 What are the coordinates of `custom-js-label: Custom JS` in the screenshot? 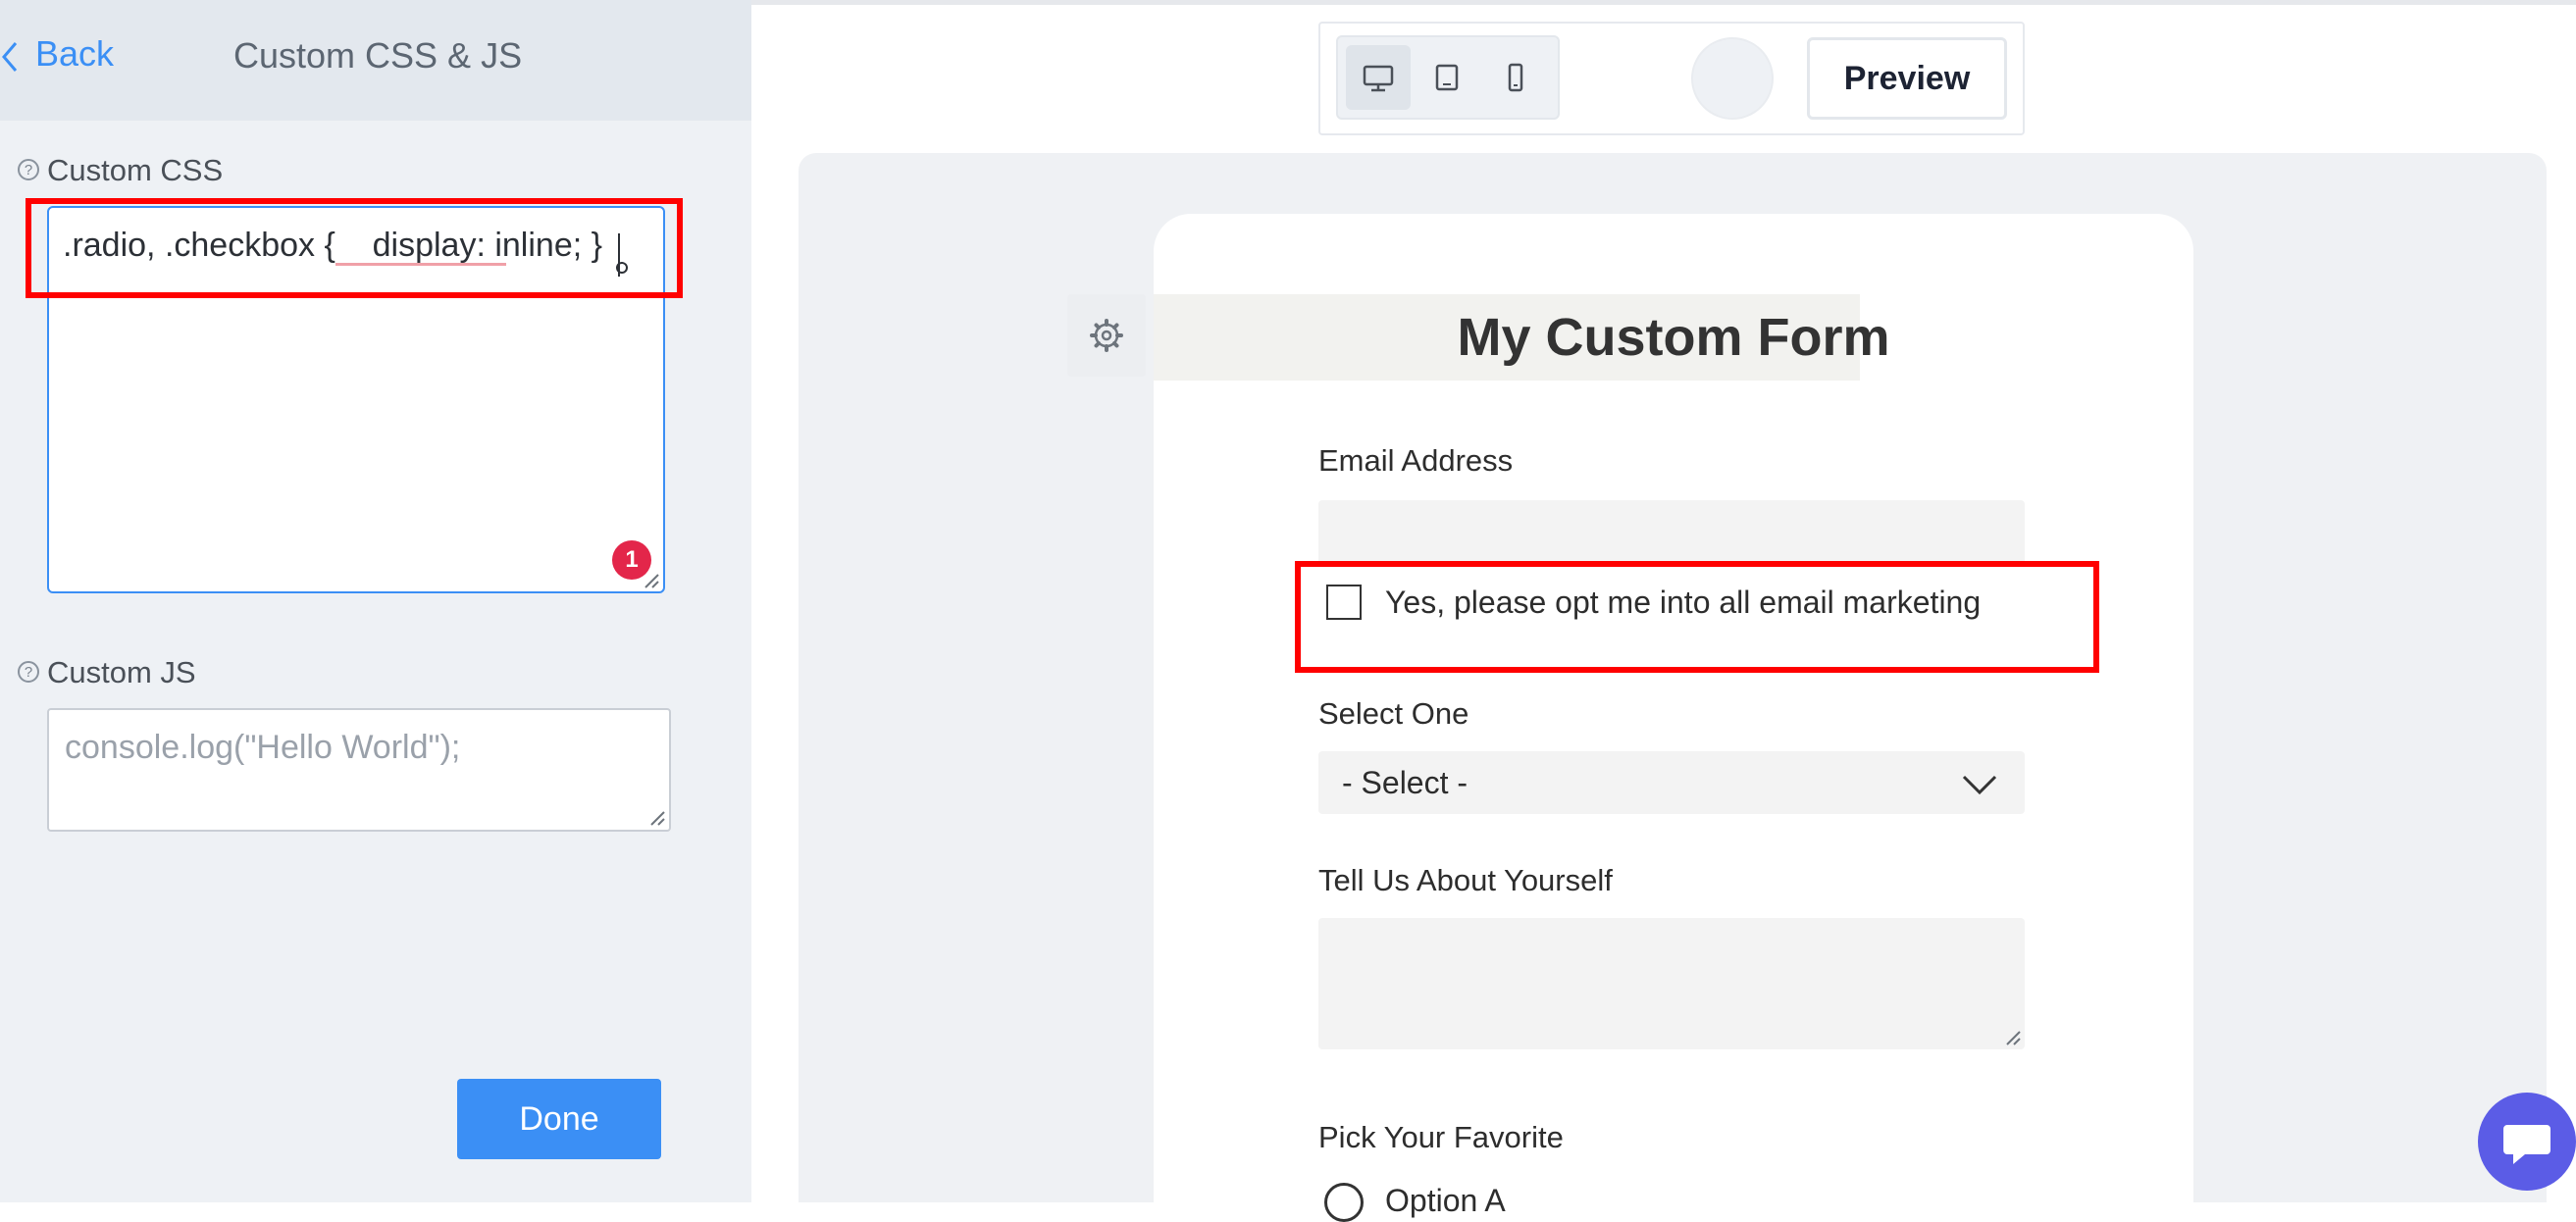 It's located at (121, 672).